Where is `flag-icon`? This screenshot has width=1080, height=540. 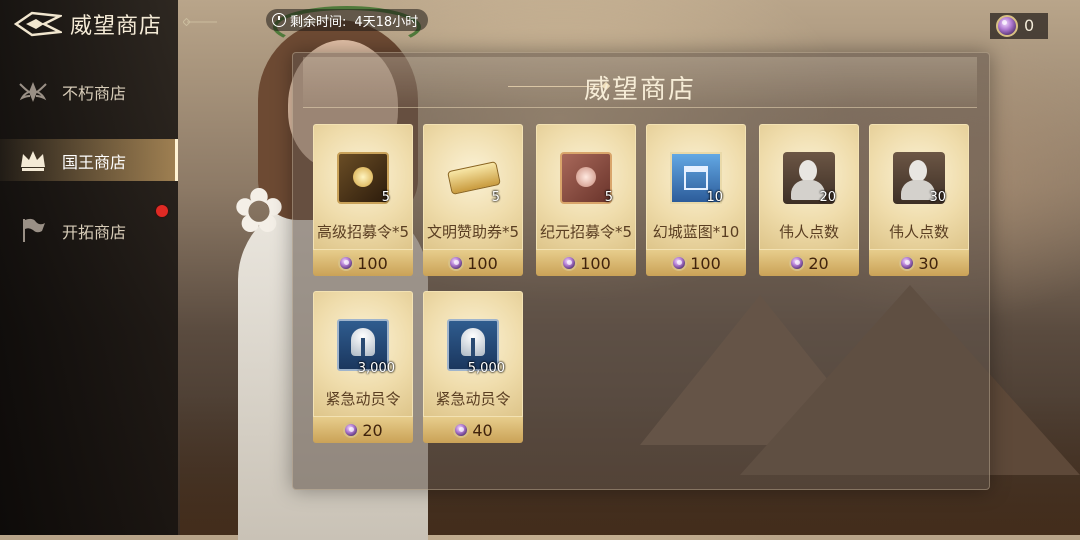
flag-icon is located at coordinates (34, 230).